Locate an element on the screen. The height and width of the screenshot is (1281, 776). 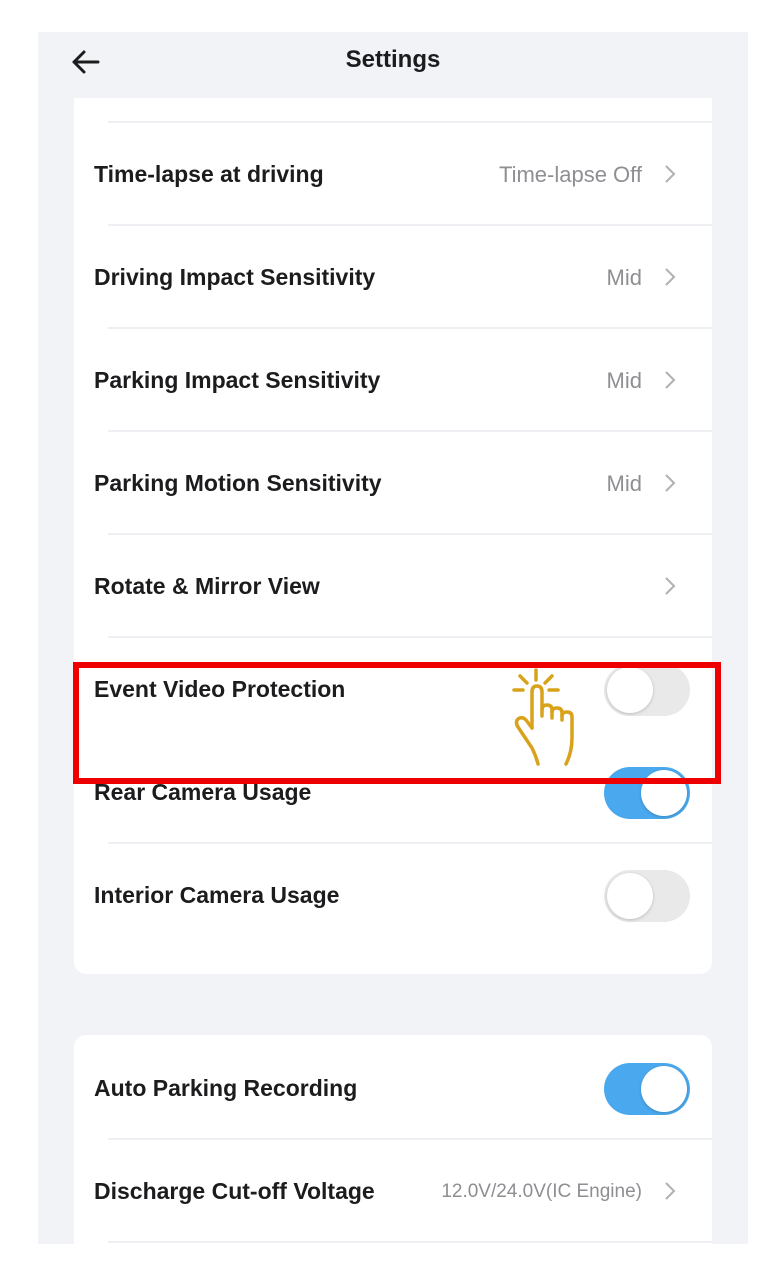
setting-parking-motion: Parking Motion Sensitivity Mid is located at coordinates (393, 483).